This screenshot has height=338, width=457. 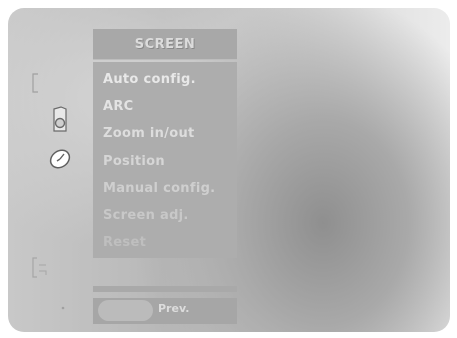 What do you see at coordinates (118, 106) in the screenshot?
I see `menu-item-arc: ARC` at bounding box center [118, 106].